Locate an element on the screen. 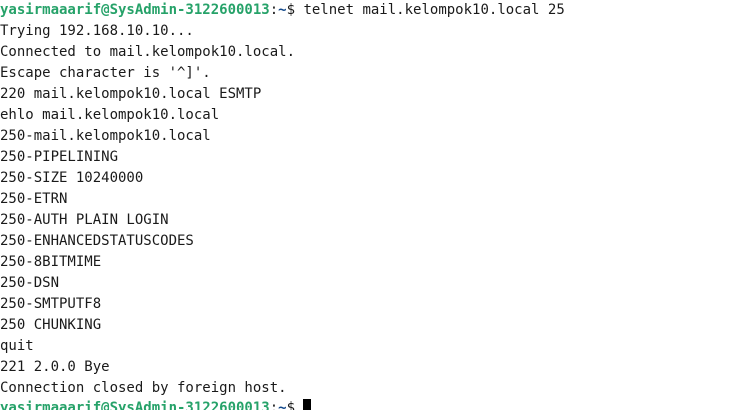 This screenshot has height=410, width=735. text-cursor is located at coordinates (307, 404).